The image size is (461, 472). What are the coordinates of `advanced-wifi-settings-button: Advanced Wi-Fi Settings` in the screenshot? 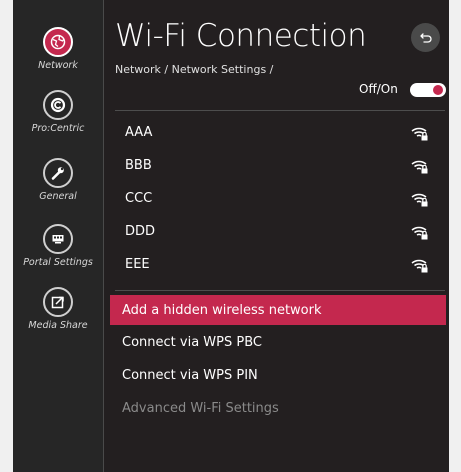 It's located at (200, 408).